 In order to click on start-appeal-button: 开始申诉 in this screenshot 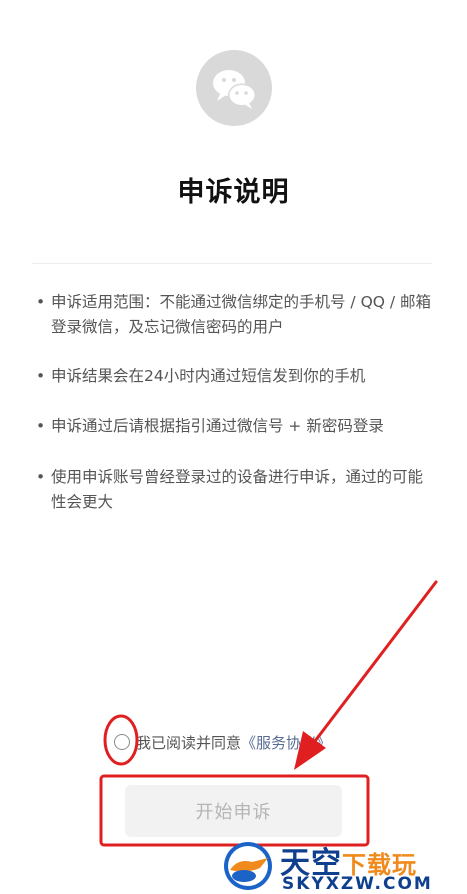, I will do `click(233, 811)`.